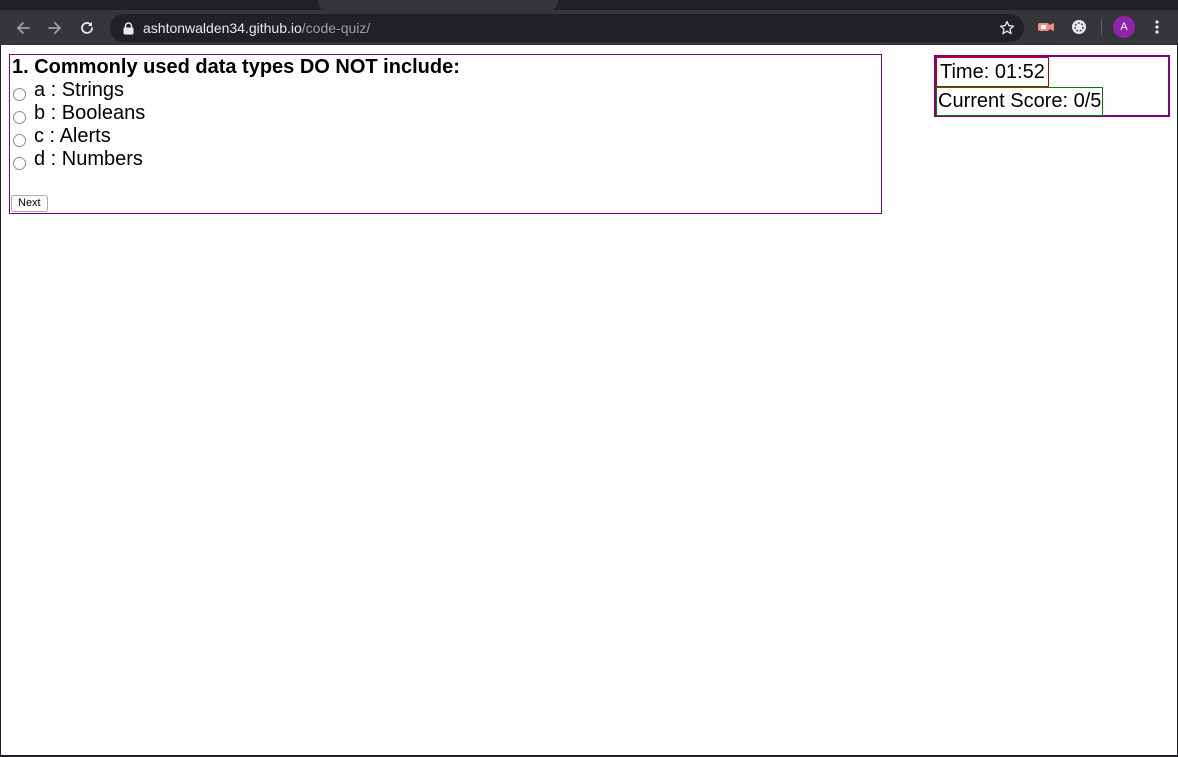 The height and width of the screenshot is (757, 1178). I want to click on tab-strip, so click(589, 5).